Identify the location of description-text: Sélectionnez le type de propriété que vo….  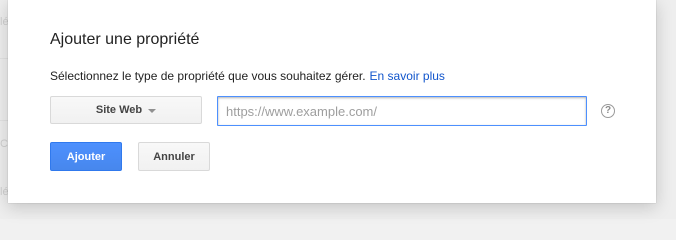
(208, 76).